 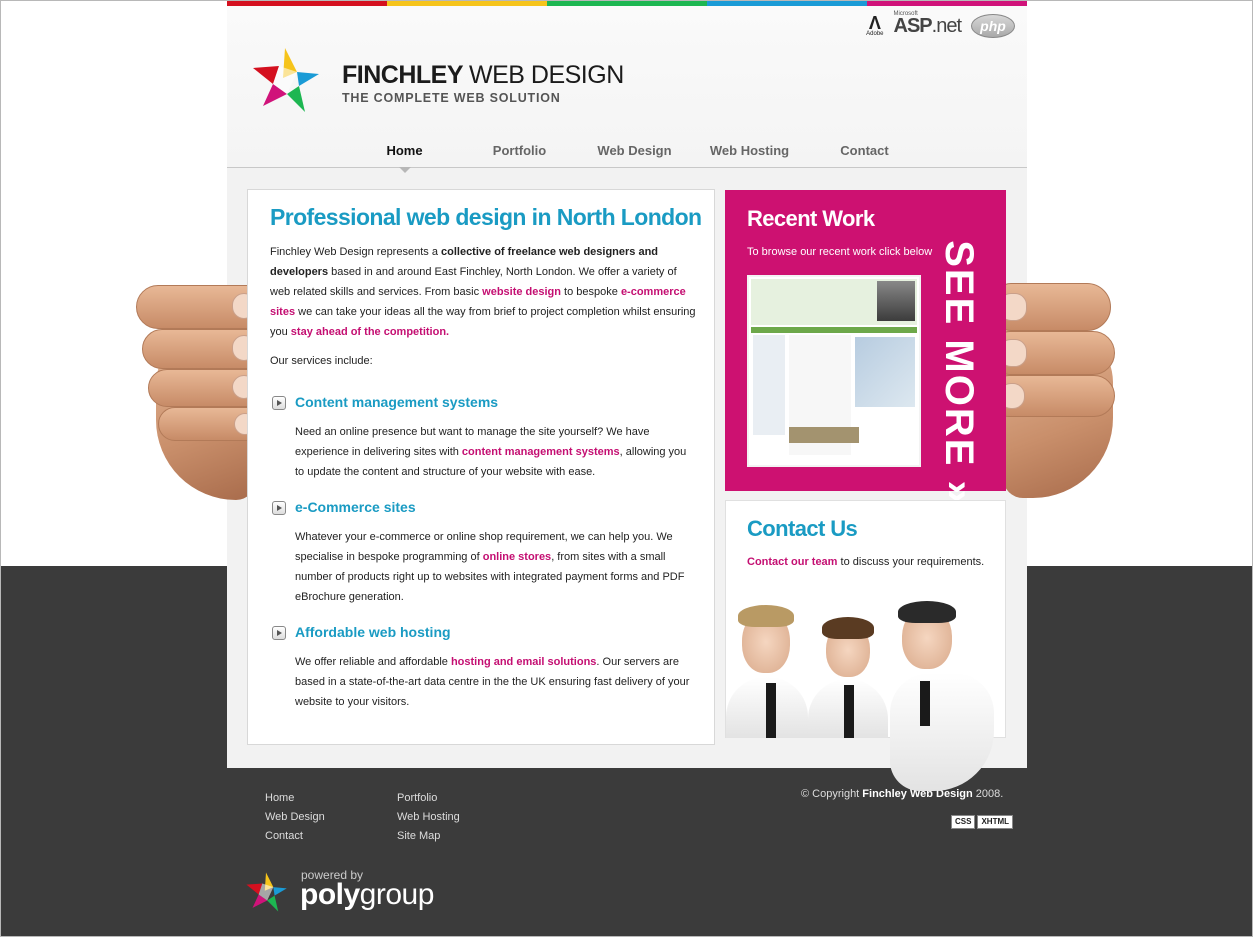 What do you see at coordinates (541, 452) in the screenshot?
I see `cms-link: content management systems` at bounding box center [541, 452].